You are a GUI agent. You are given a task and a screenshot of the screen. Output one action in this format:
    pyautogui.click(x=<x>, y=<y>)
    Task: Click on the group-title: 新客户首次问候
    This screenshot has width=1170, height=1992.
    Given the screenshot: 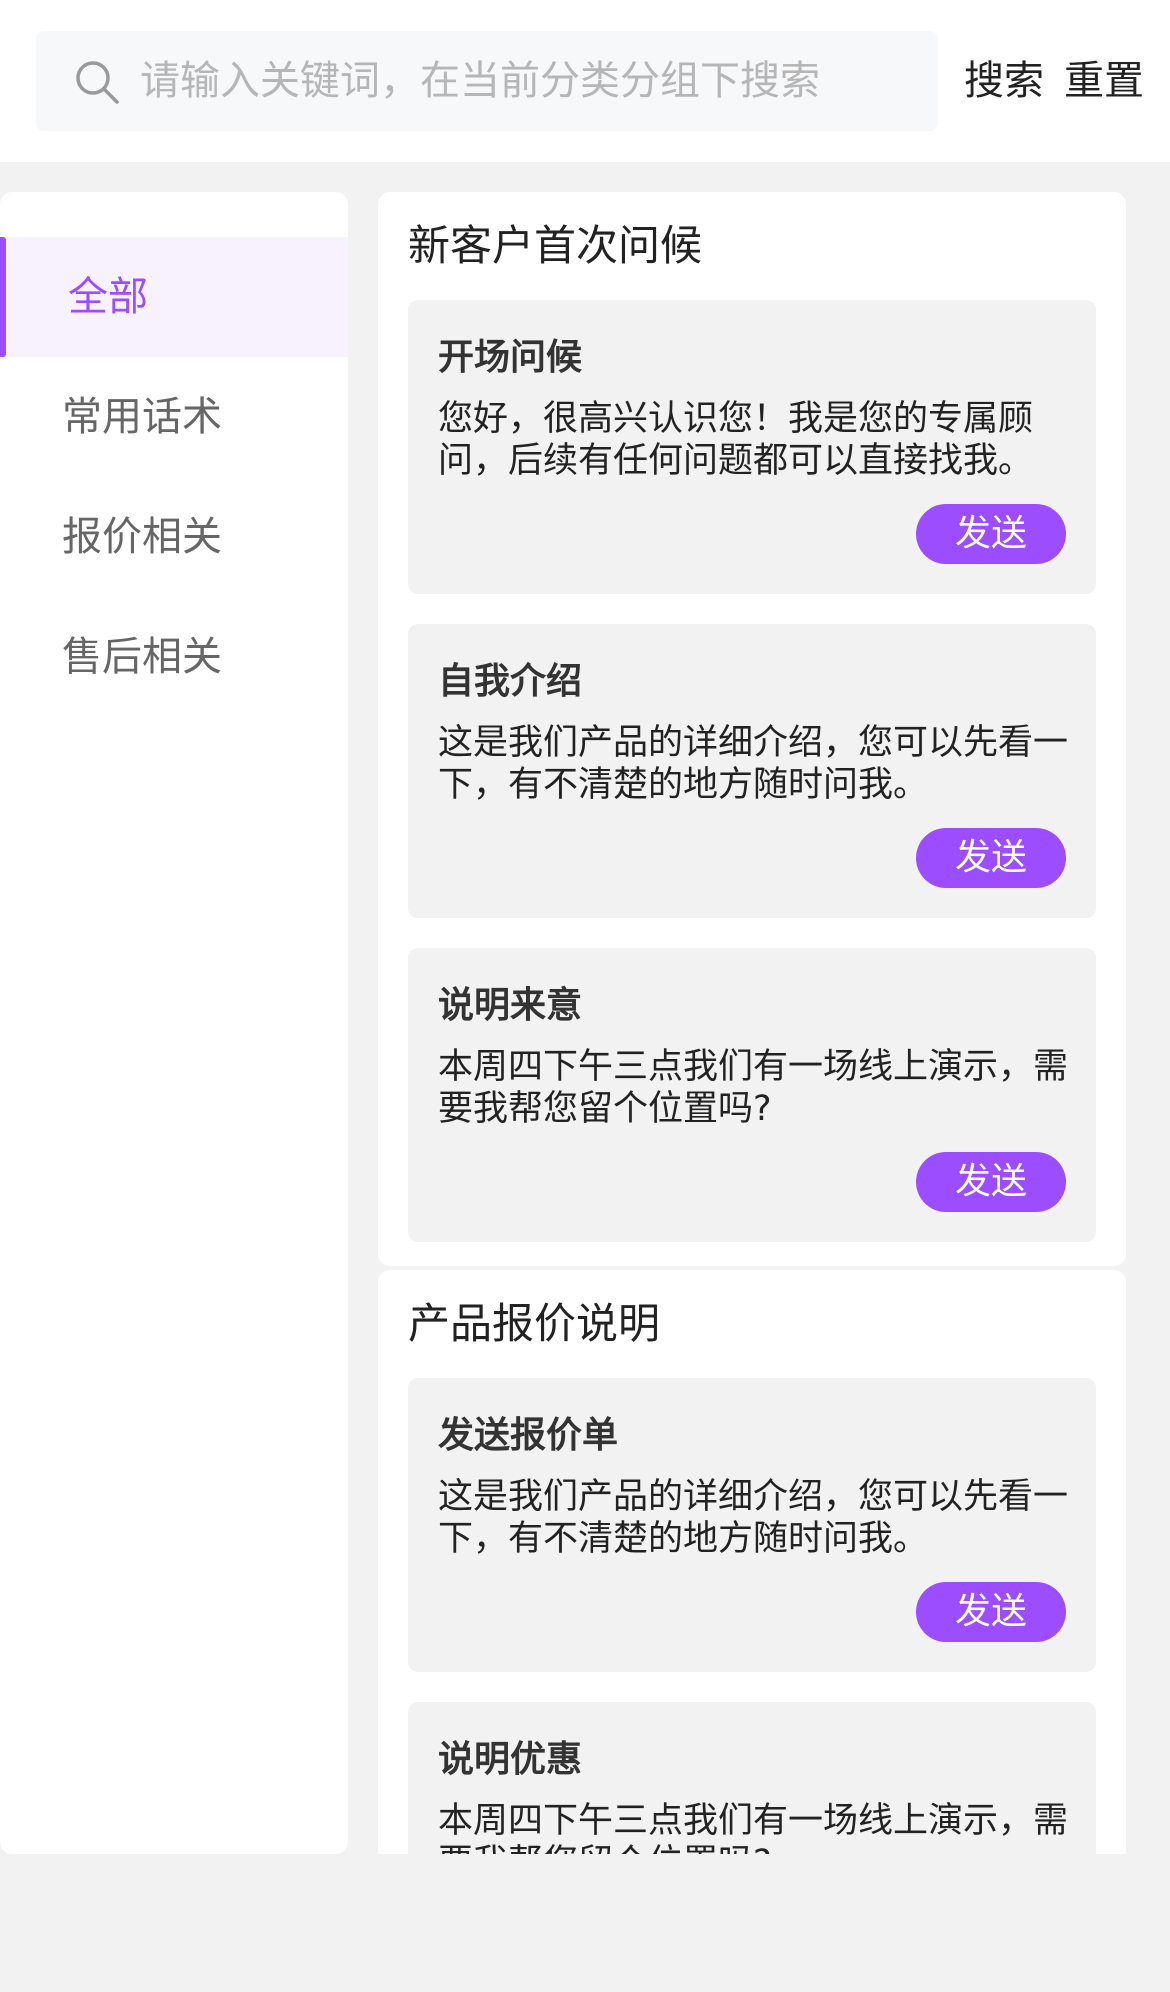 What is the action you would take?
    pyautogui.click(x=555, y=245)
    